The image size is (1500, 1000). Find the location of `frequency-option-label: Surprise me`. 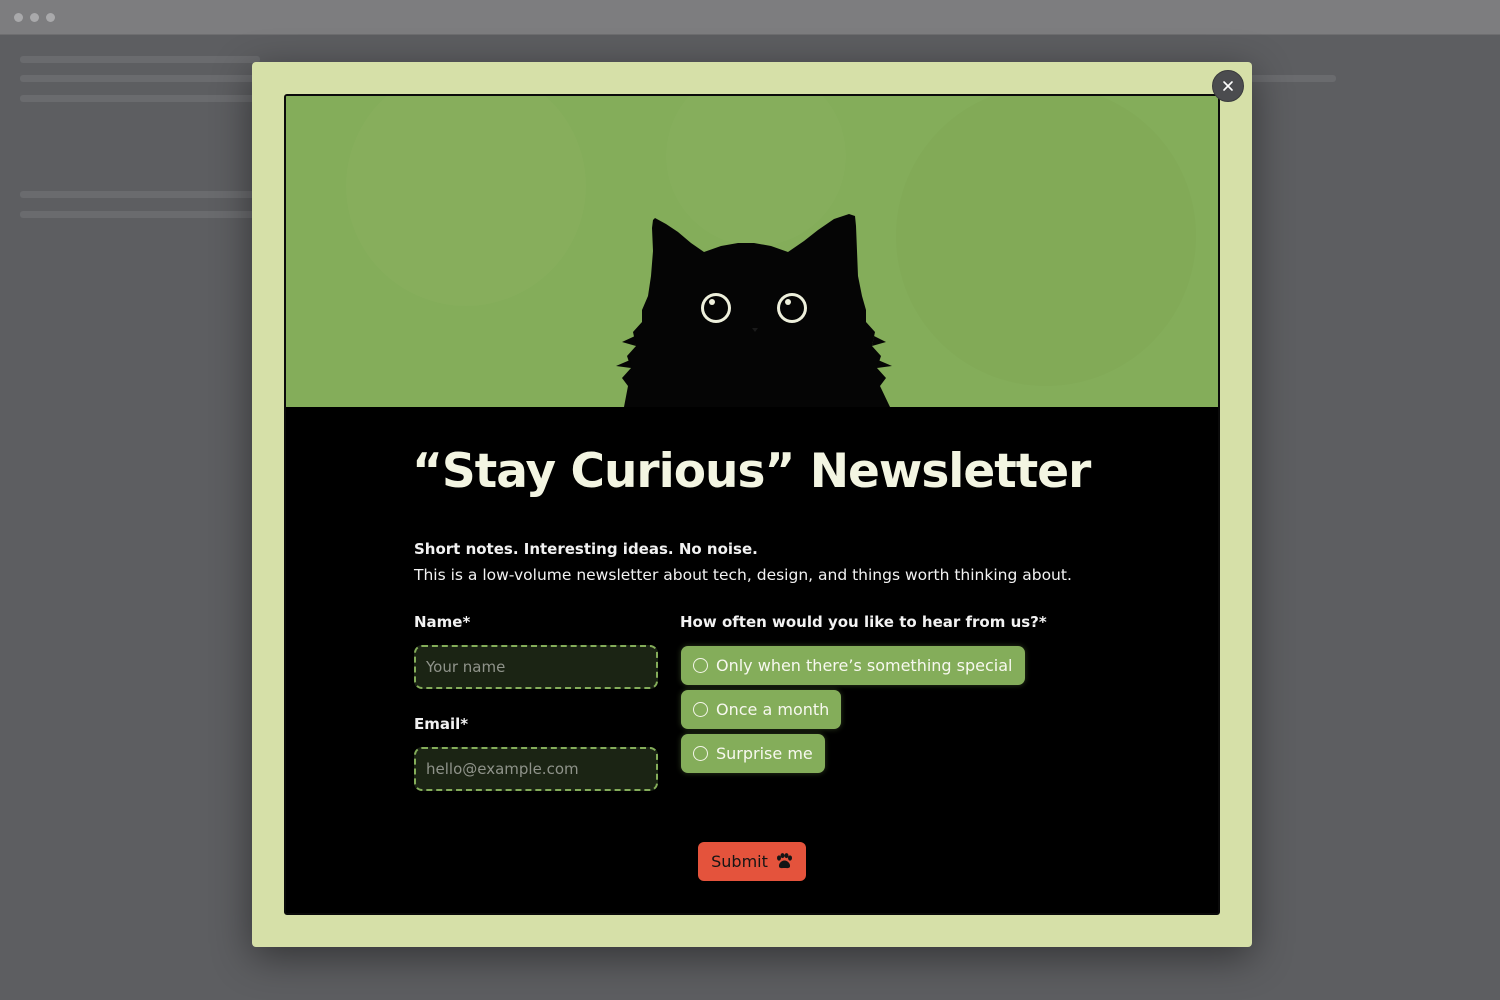

frequency-option-label: Surprise me is located at coordinates (764, 753).